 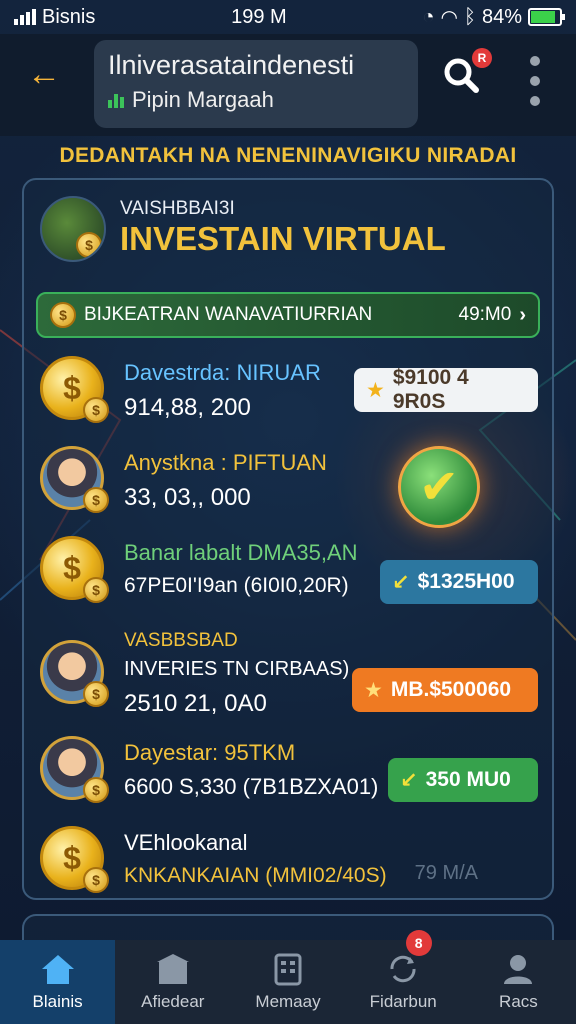 I want to click on nav-item-refresh: 8 Fidarbun, so click(x=403, y=977).